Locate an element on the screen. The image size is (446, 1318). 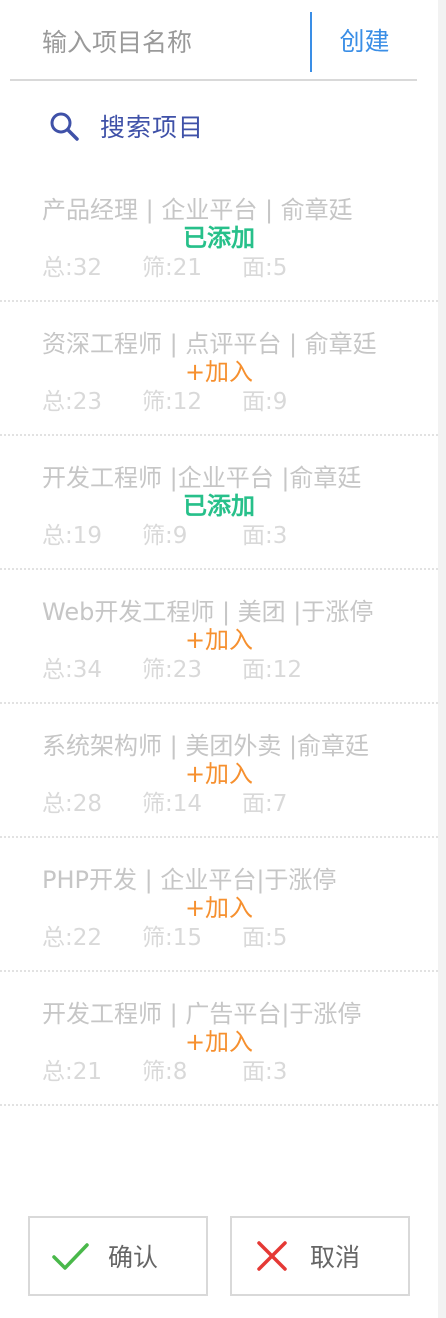
scroll-rail is located at coordinates (442, 659).